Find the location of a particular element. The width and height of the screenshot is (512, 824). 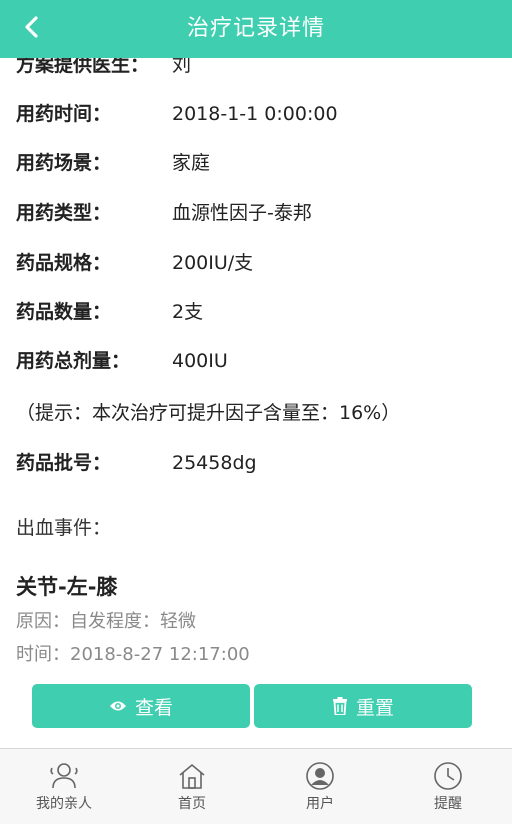

time-value: 2018-1-1 0:00:00 is located at coordinates (255, 114).